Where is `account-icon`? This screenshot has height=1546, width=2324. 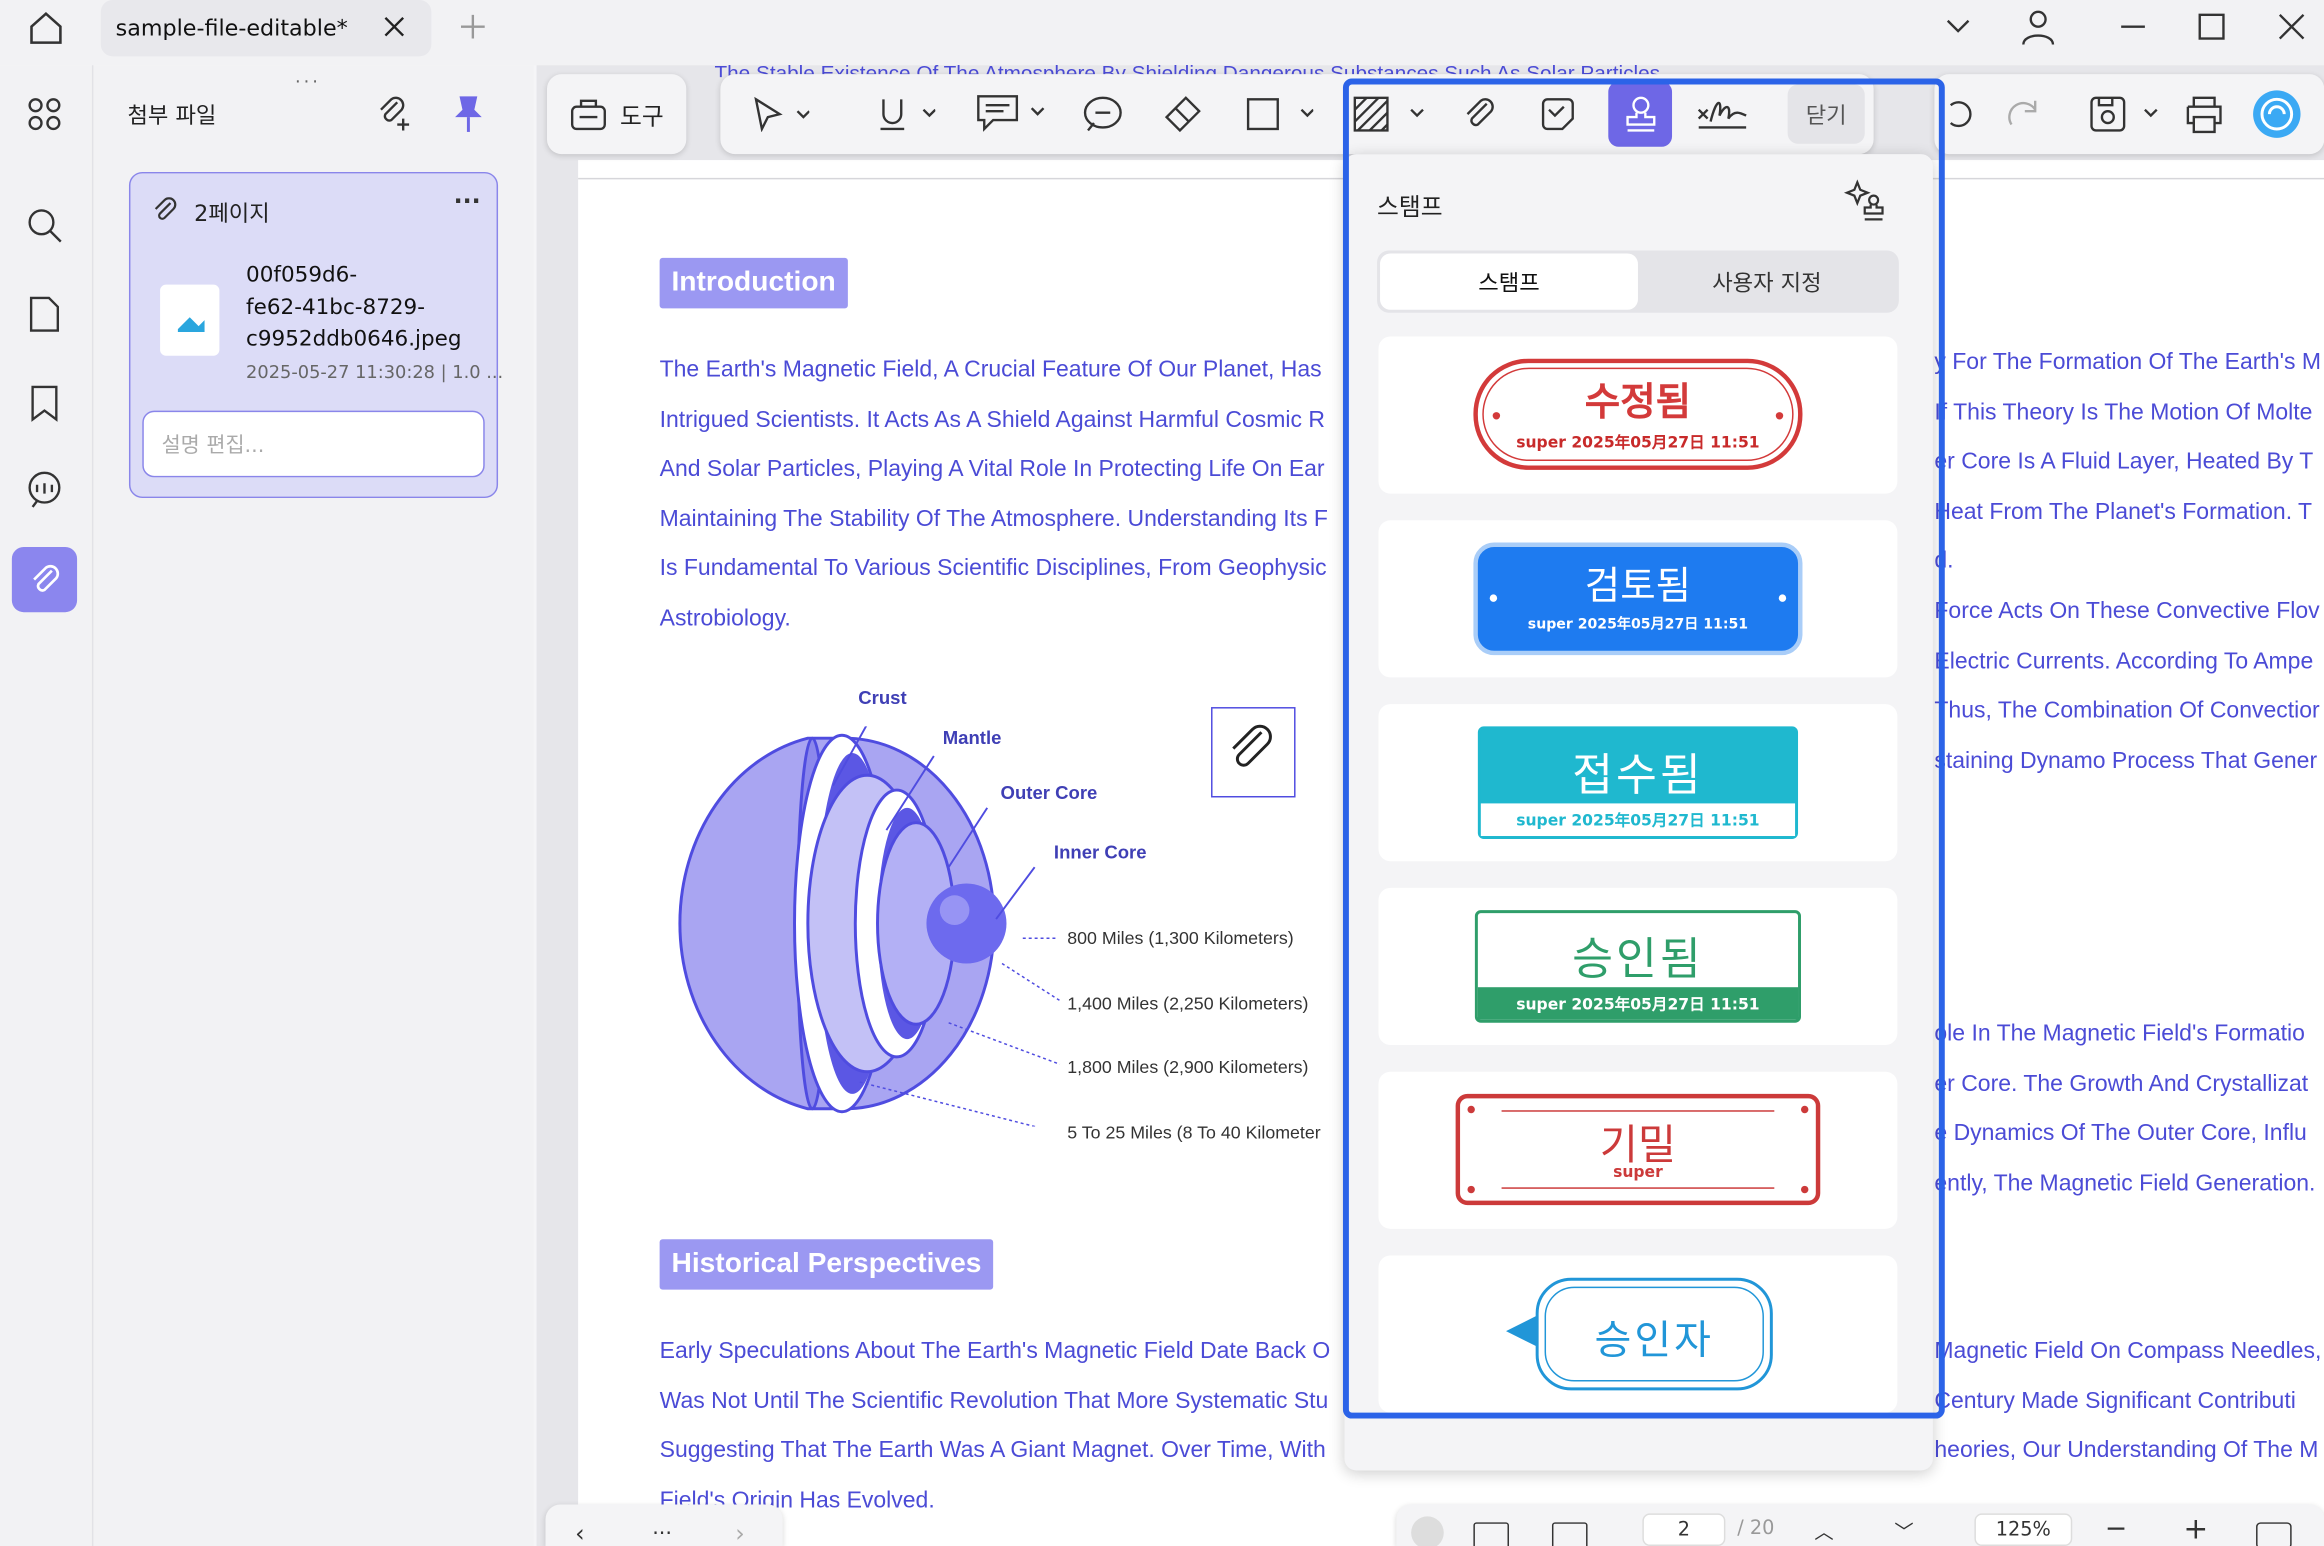 account-icon is located at coordinates (2038, 26).